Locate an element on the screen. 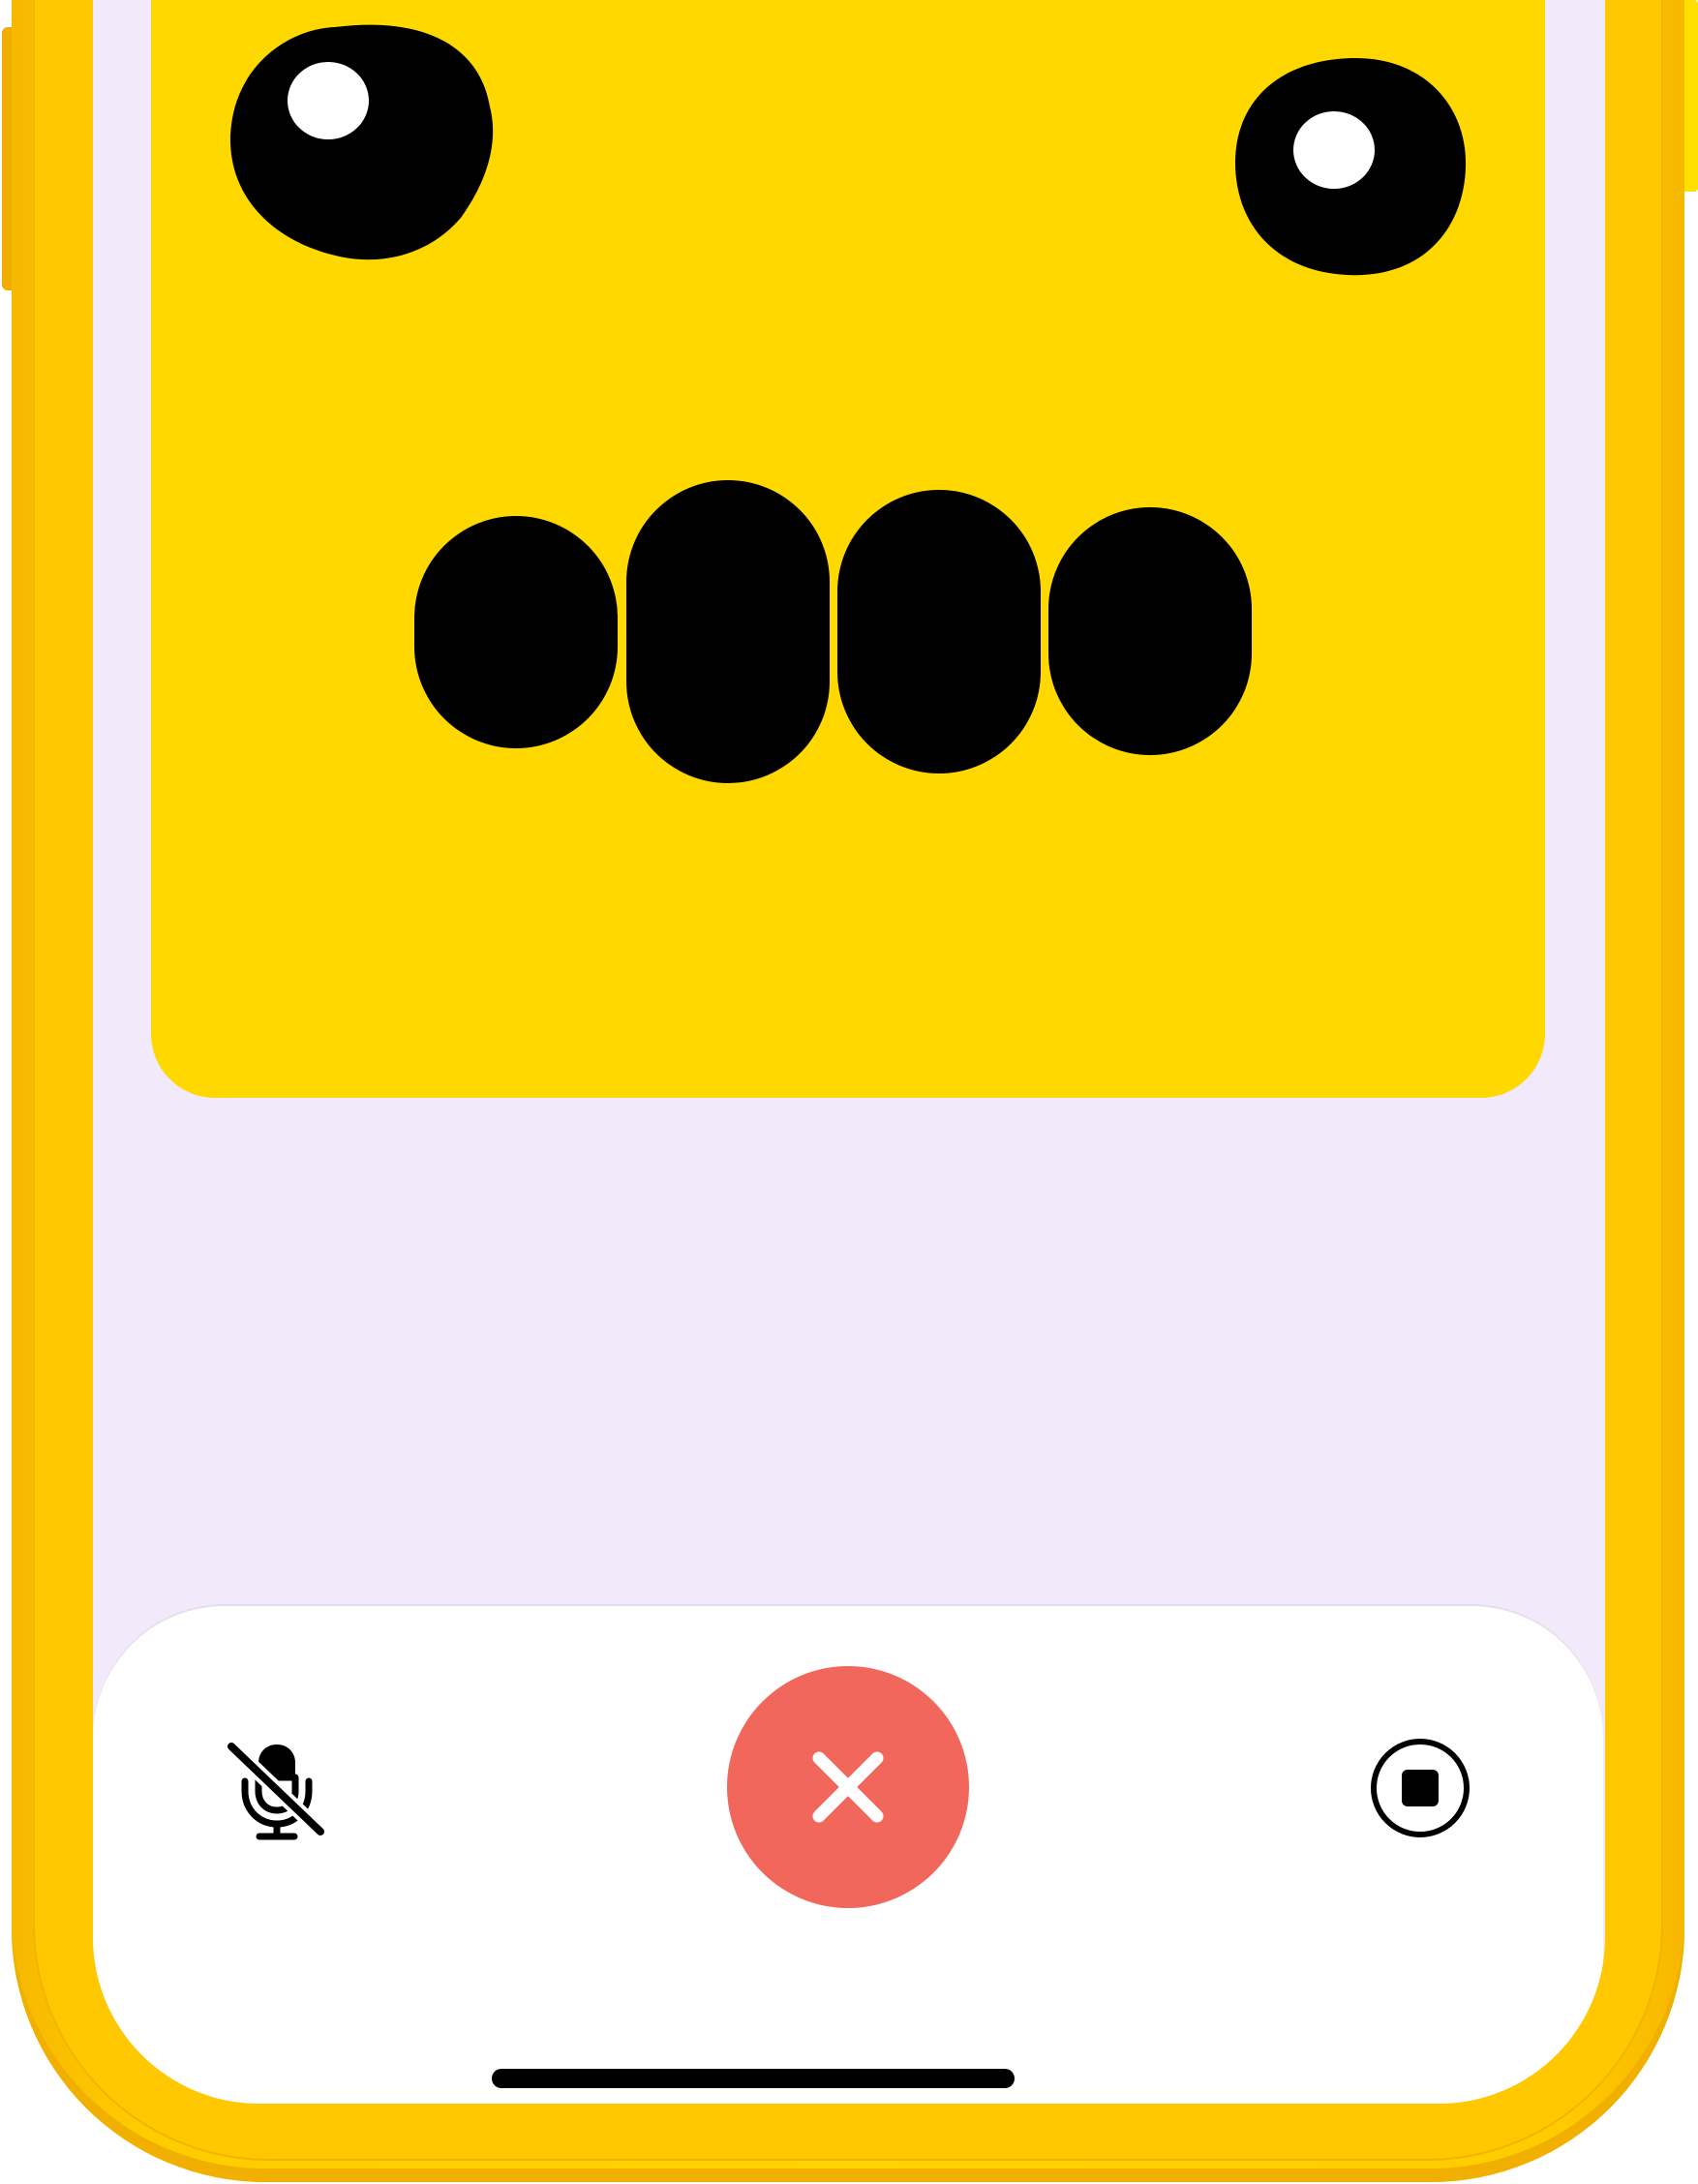 The width and height of the screenshot is (1698, 2184). end-call-button is located at coordinates (848, 1787).